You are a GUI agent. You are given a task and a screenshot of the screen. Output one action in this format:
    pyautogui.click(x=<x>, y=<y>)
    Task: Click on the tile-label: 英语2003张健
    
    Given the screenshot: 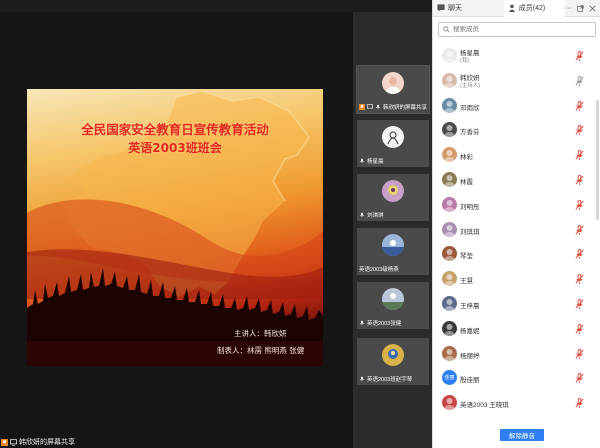 What is the action you would take?
    pyautogui.click(x=384, y=324)
    